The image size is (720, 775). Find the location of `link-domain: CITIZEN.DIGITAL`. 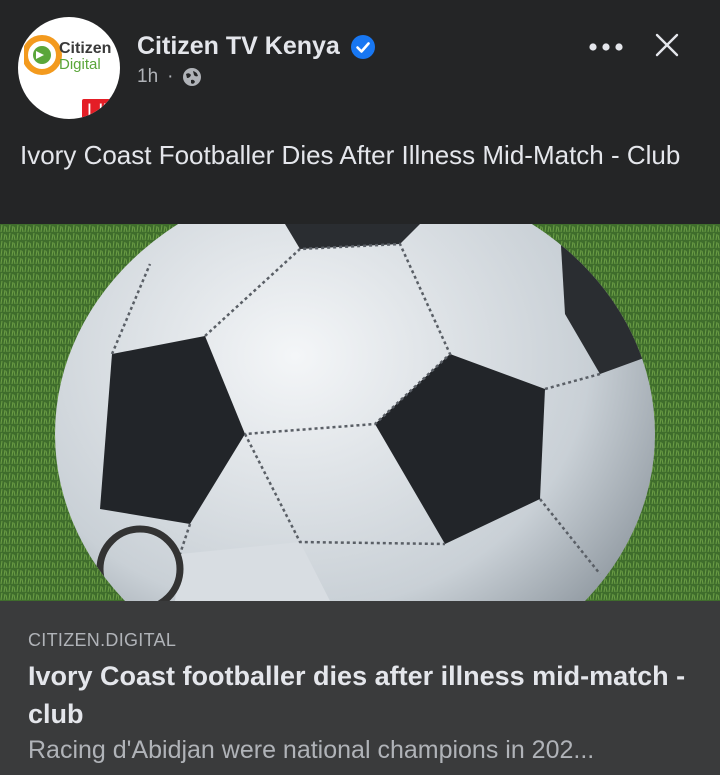

link-domain: CITIZEN.DIGITAL is located at coordinates (102, 640).